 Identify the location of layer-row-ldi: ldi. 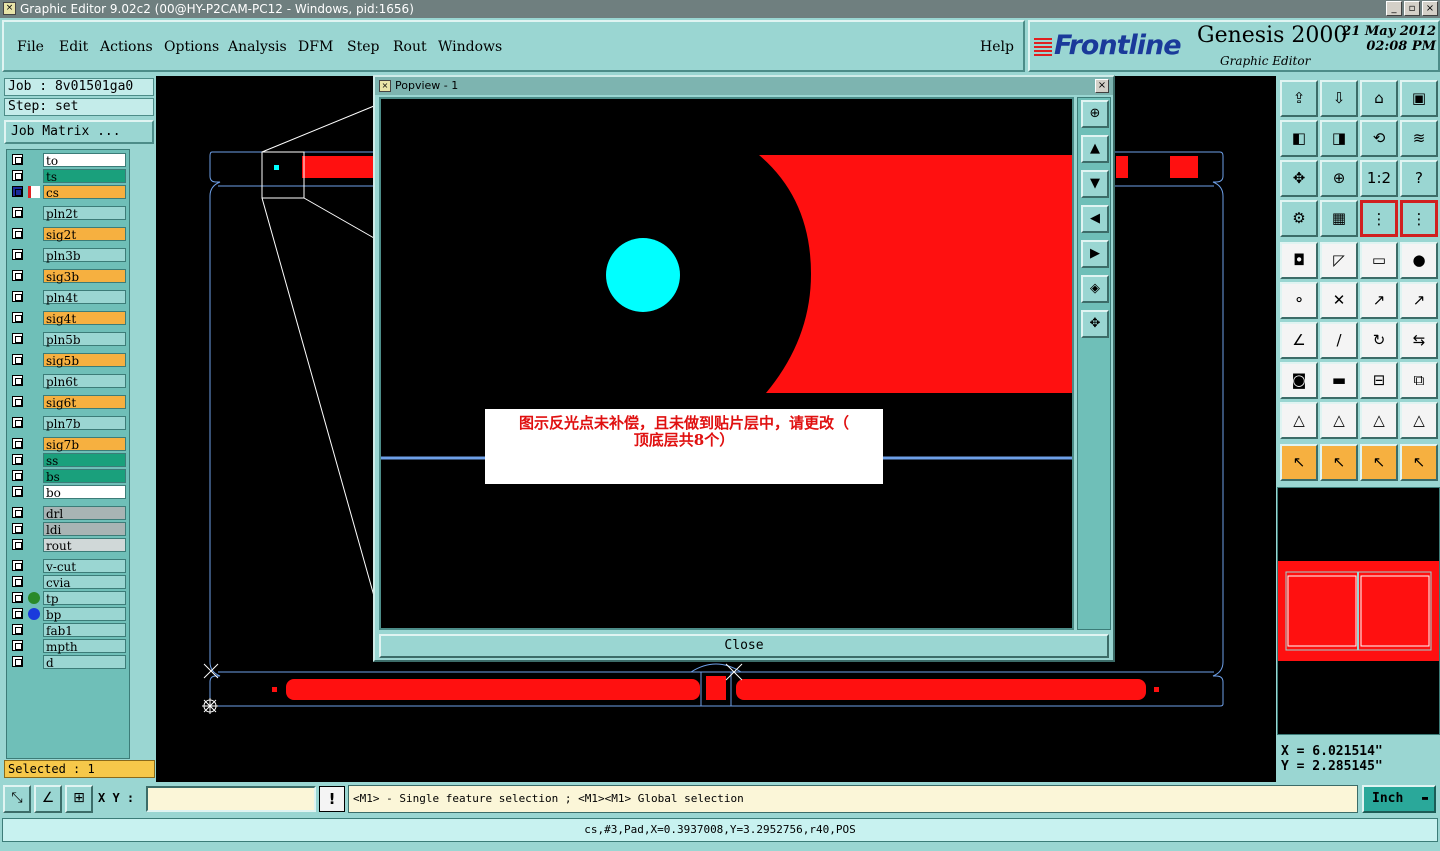
(69, 529).